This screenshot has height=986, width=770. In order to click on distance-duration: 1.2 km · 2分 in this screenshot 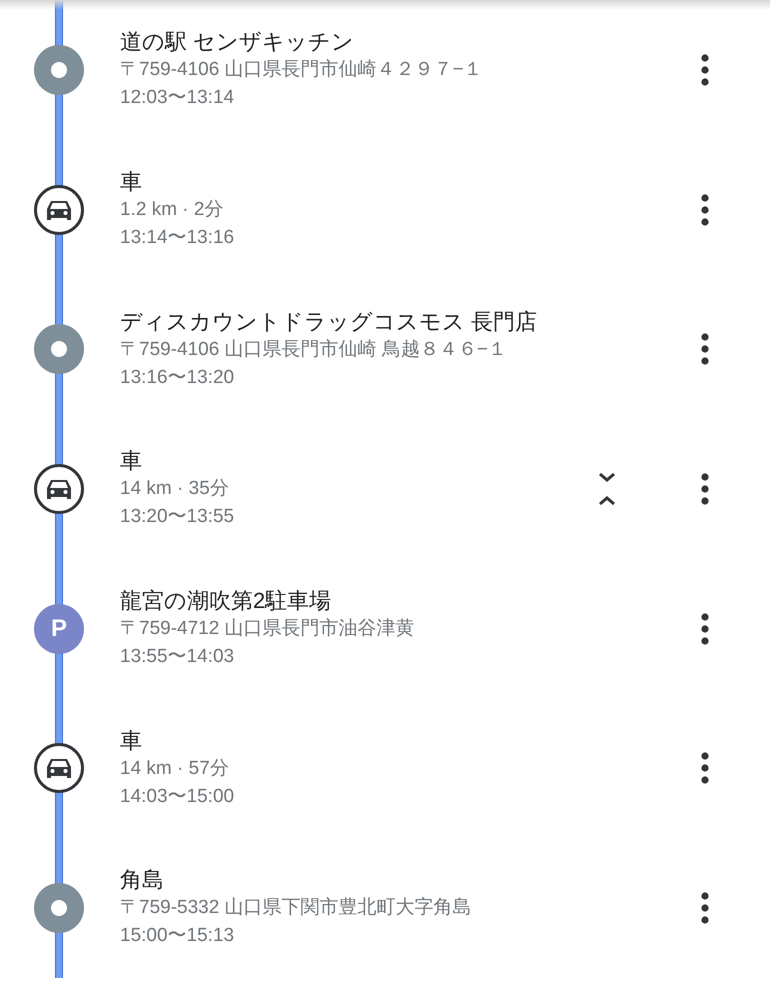, I will do `click(172, 210)`.